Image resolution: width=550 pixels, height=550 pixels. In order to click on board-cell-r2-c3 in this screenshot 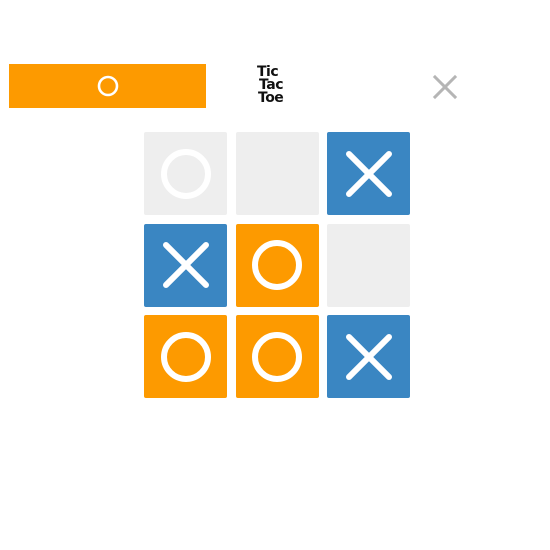, I will do `click(368, 265)`.